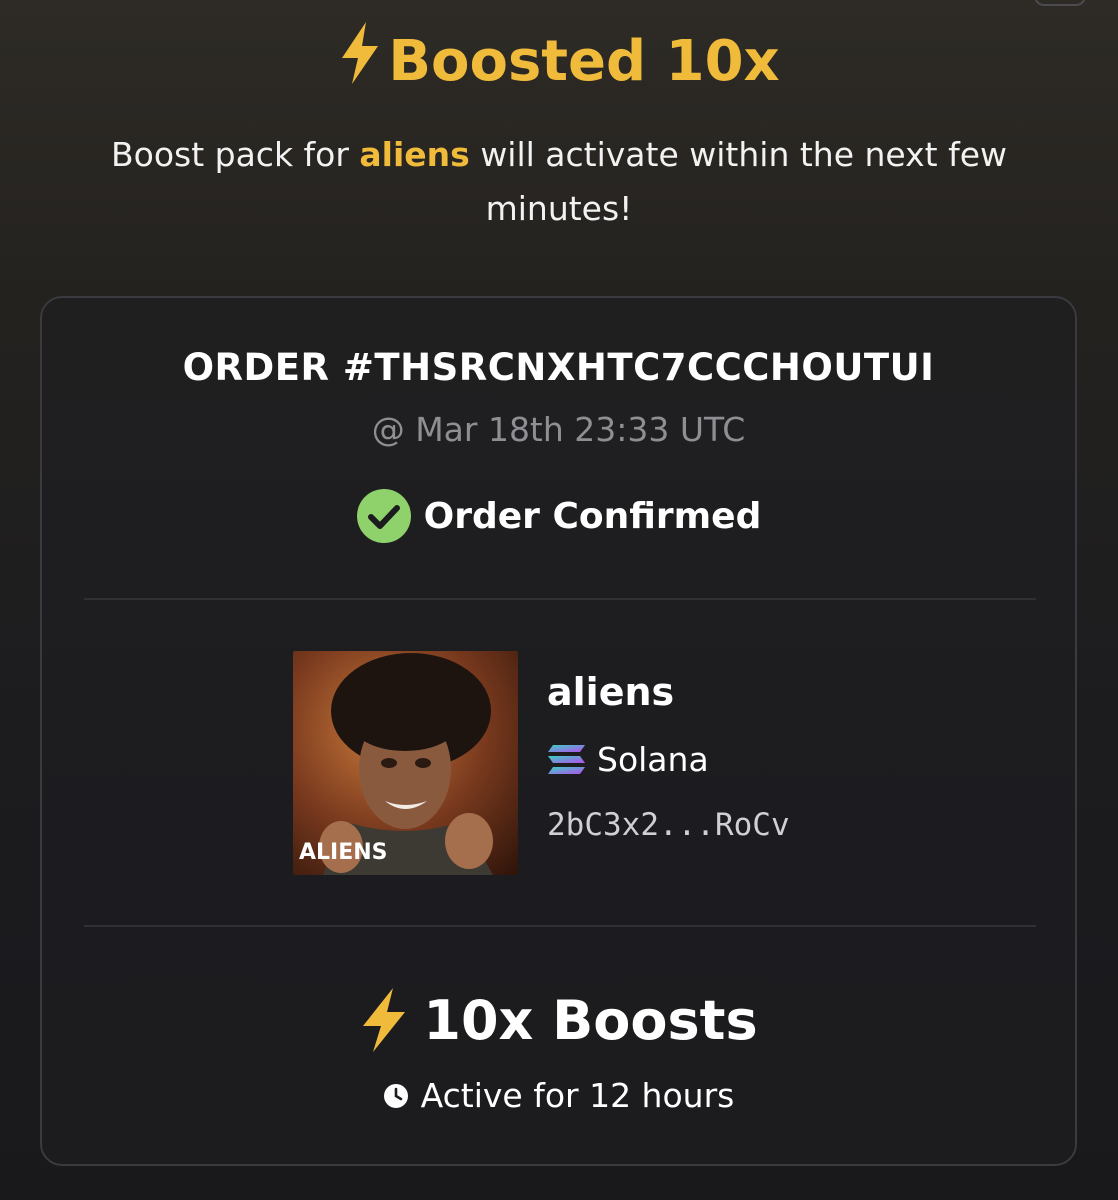  I want to click on message-prefix: Boost pack for, so click(235, 154).